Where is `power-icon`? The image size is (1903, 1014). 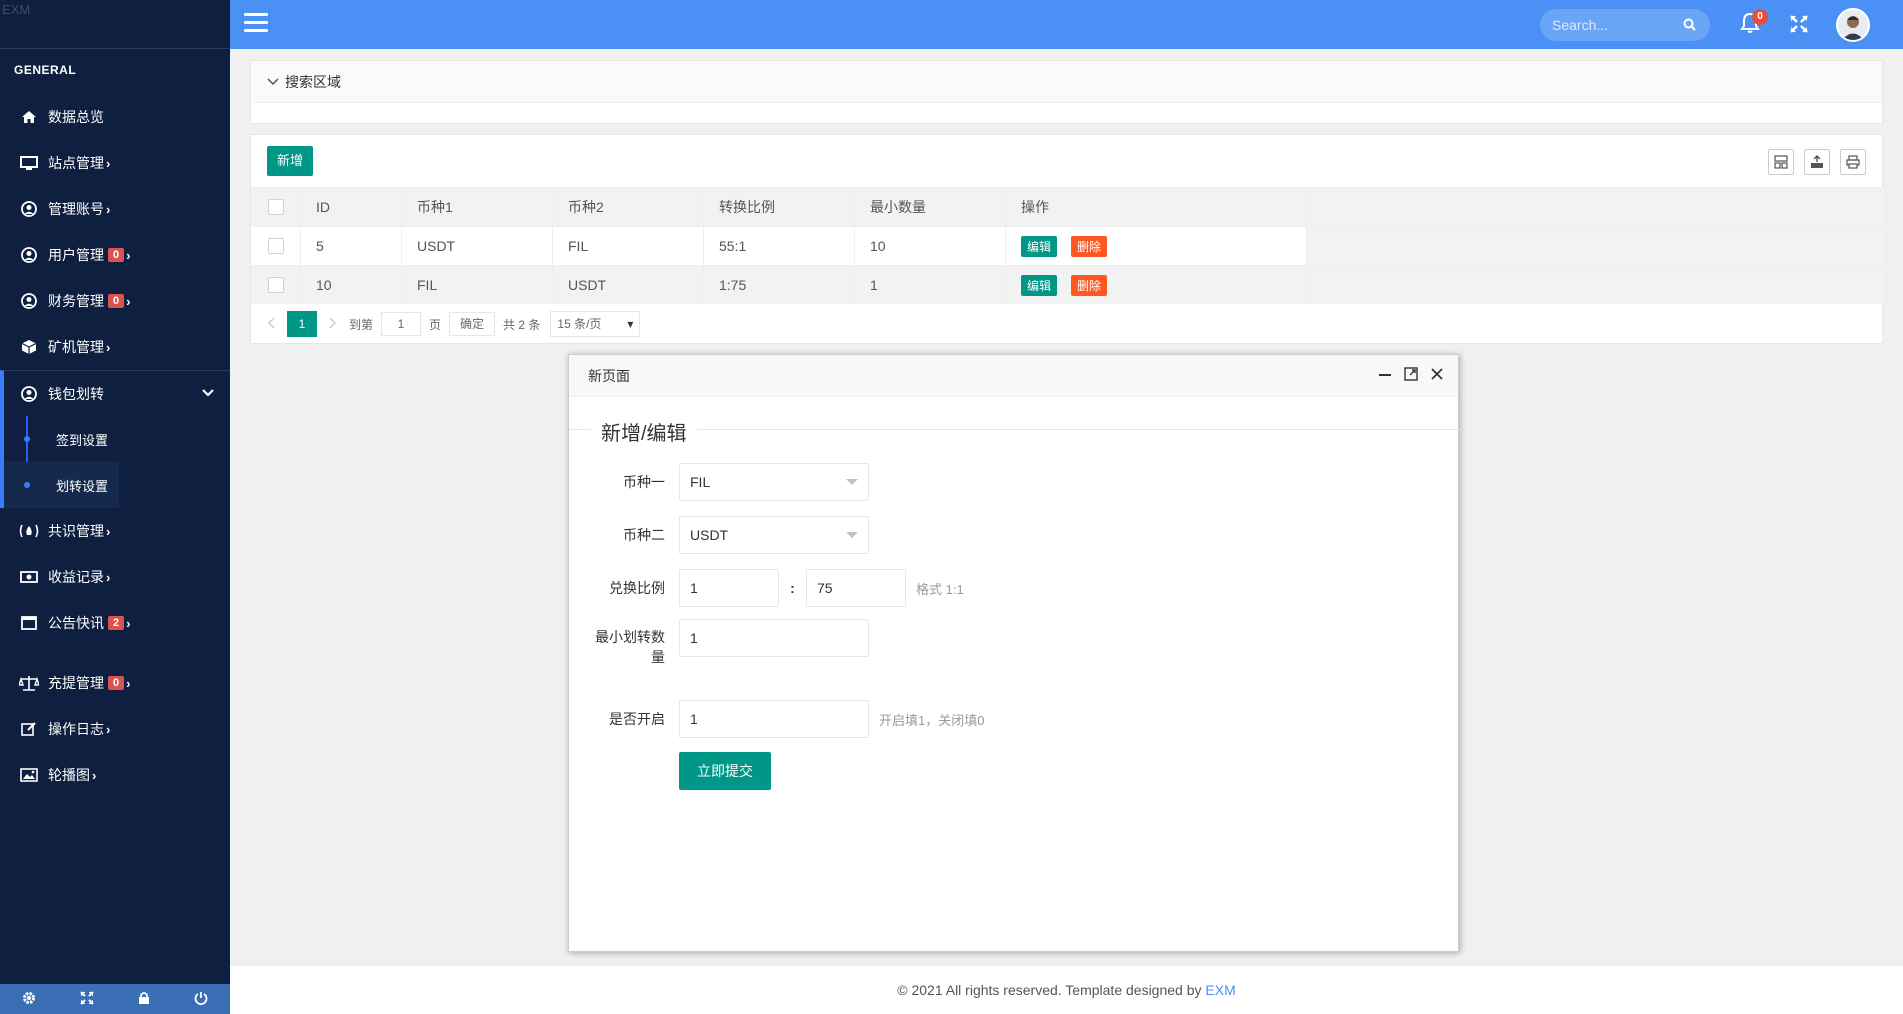 power-icon is located at coordinates (201, 999).